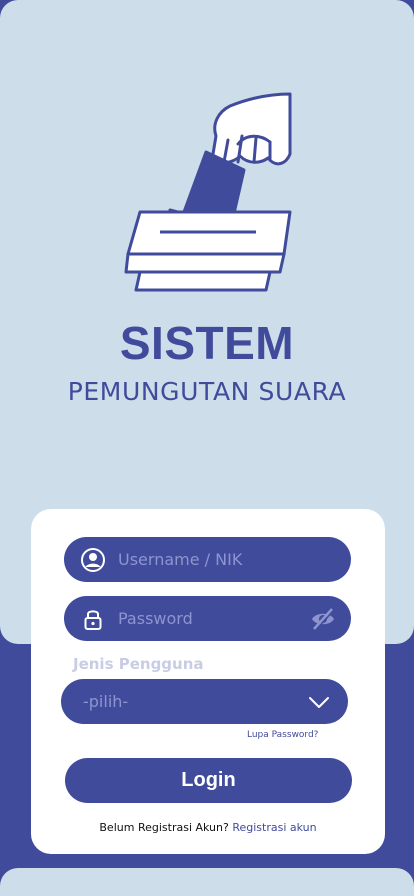 Image resolution: width=414 pixels, height=896 pixels. Describe the element at coordinates (282, 735) in the screenshot. I see `forgot-password-link: Lupa Password?` at that location.